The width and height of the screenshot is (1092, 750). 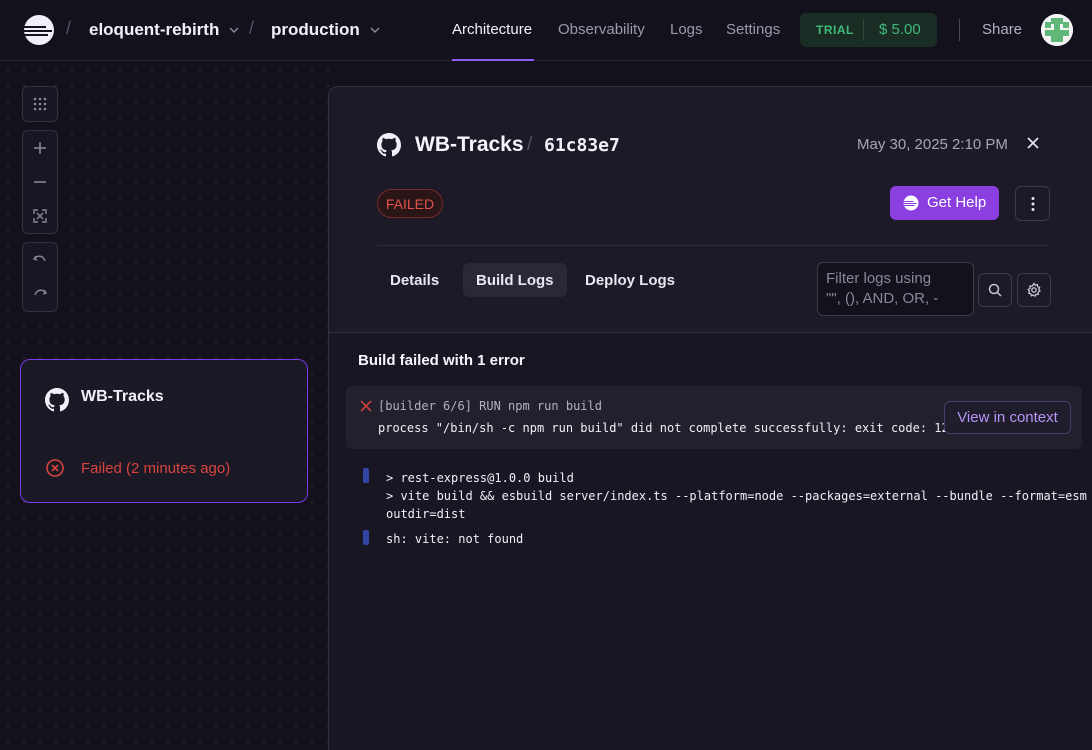 What do you see at coordinates (1007, 417) in the screenshot?
I see `view-in-context-button: View in context` at bounding box center [1007, 417].